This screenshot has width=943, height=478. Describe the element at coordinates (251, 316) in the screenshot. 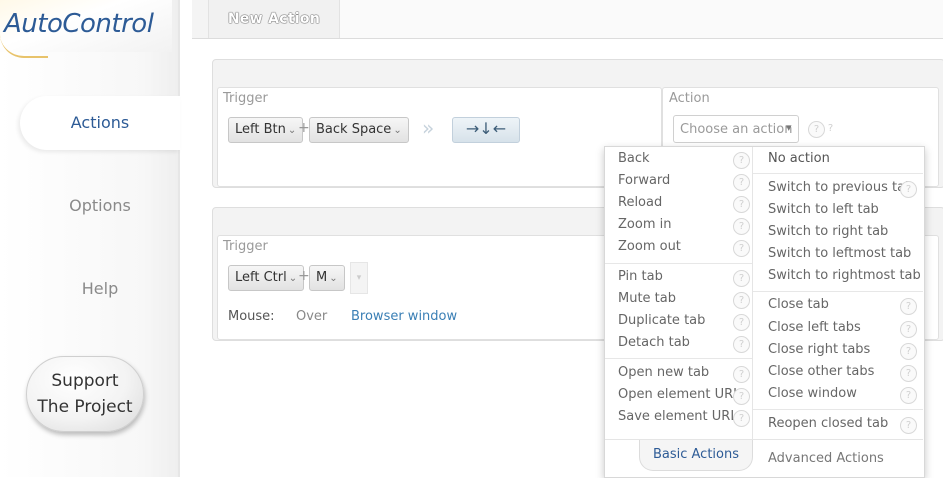

I see `mouse-label: Mouse:` at that location.